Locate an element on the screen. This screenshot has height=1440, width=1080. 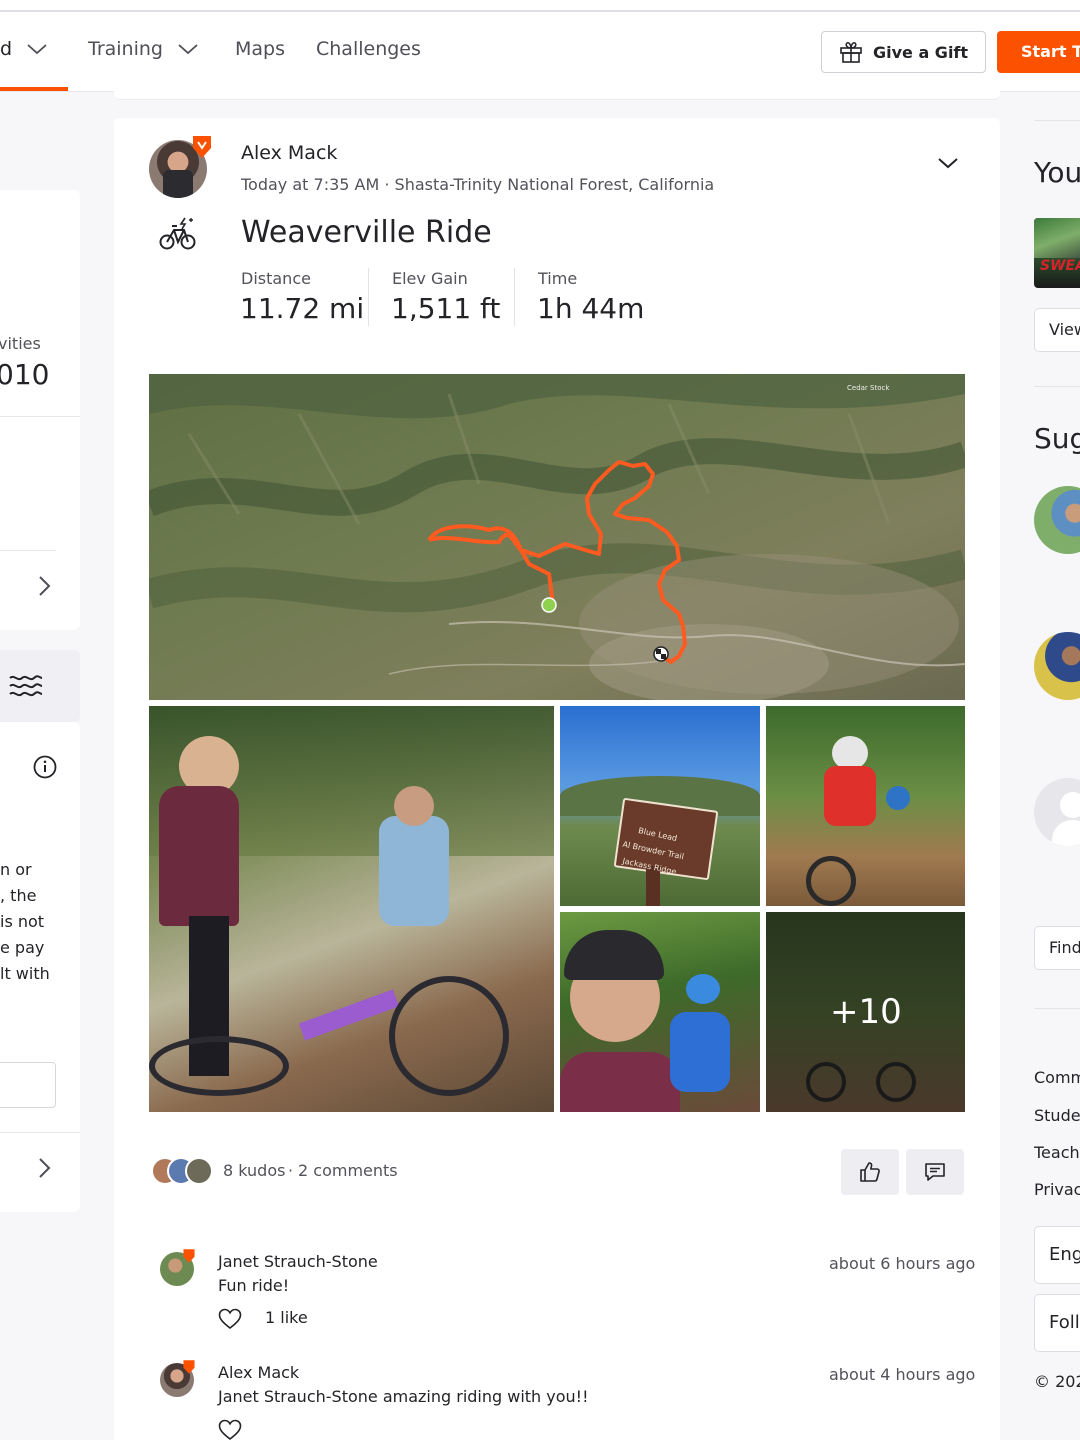
comment-button is located at coordinates (935, 1172).